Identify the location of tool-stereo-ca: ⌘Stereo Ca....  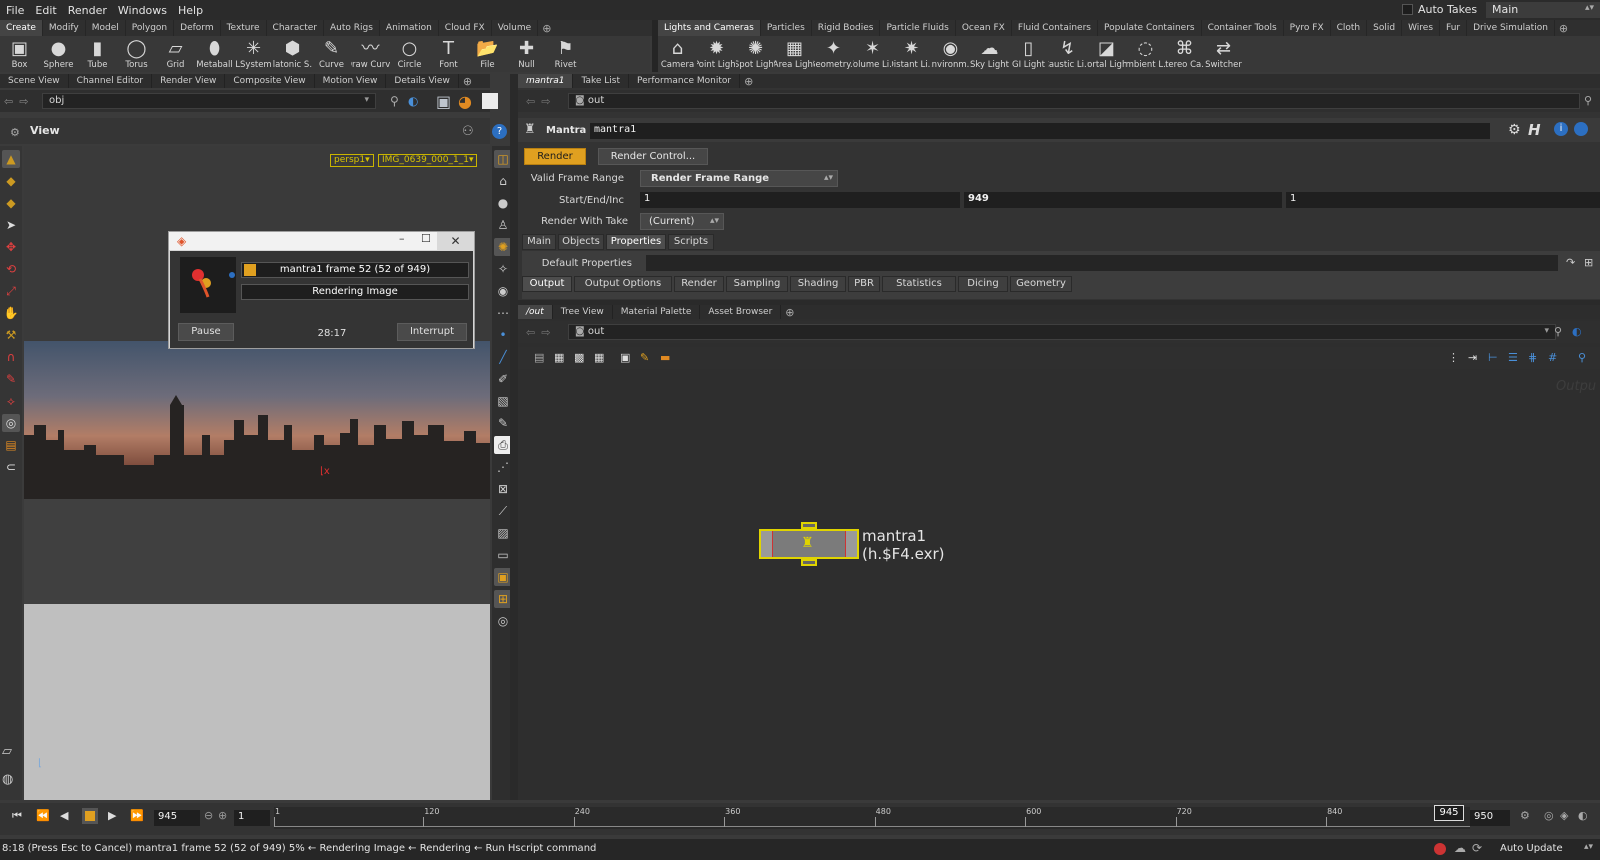
(1184, 54).